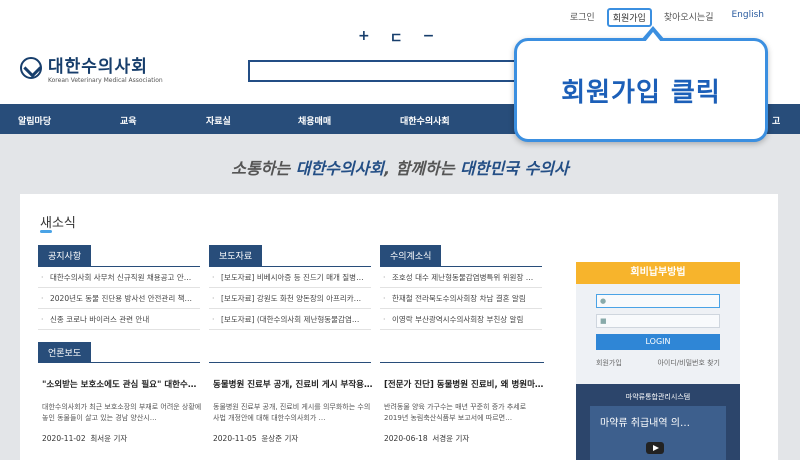 The height and width of the screenshot is (460, 800). Describe the element at coordinates (641, 92) in the screenshot. I see `callout-text: 회원가입 클릭` at that location.